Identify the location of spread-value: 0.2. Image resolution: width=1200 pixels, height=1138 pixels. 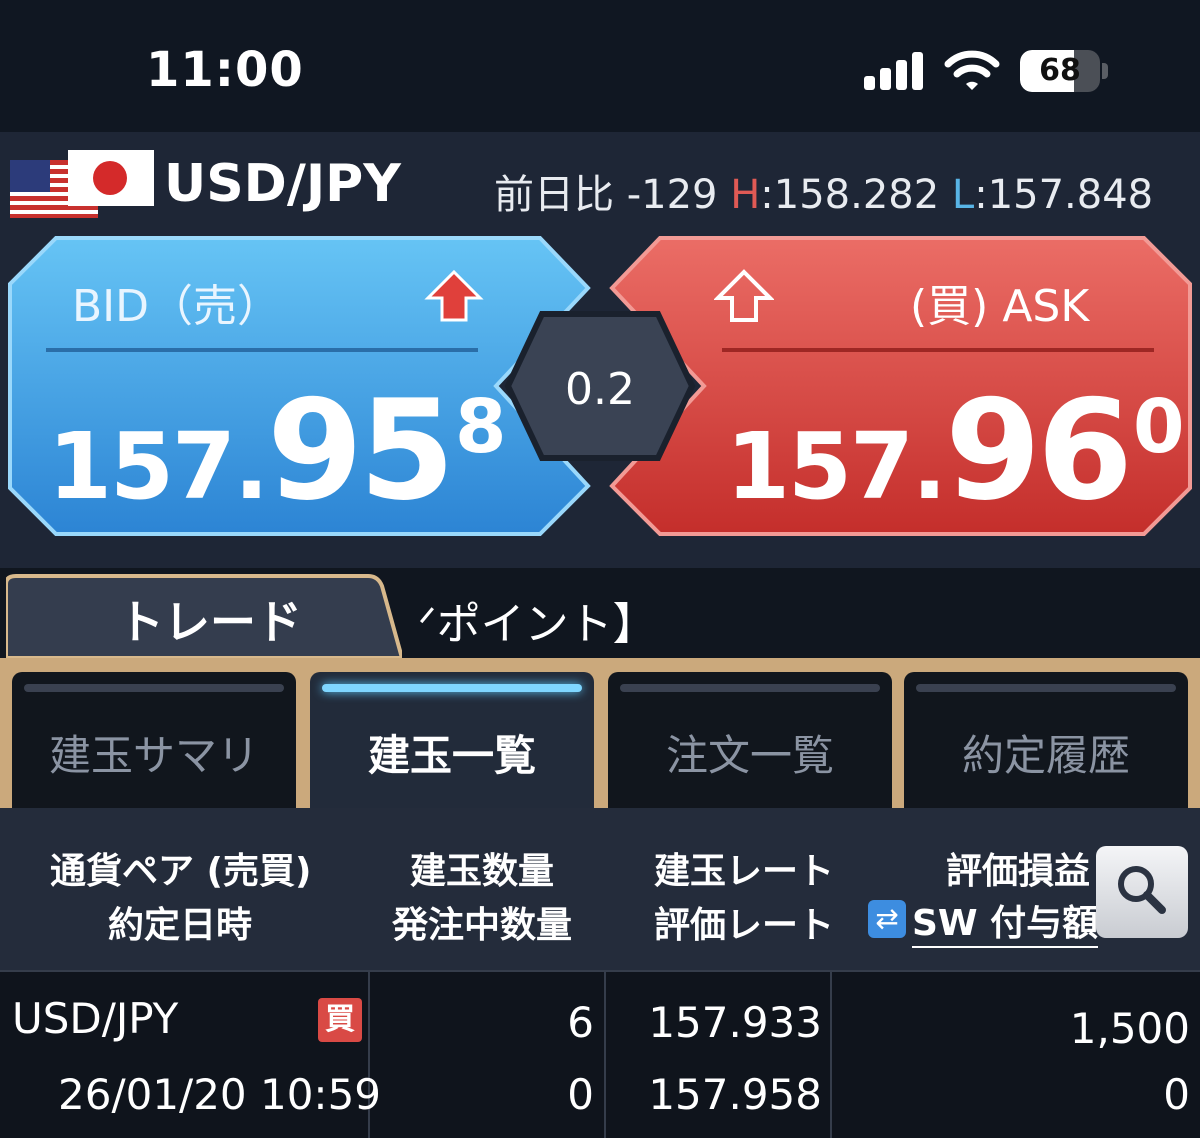
(600, 389).